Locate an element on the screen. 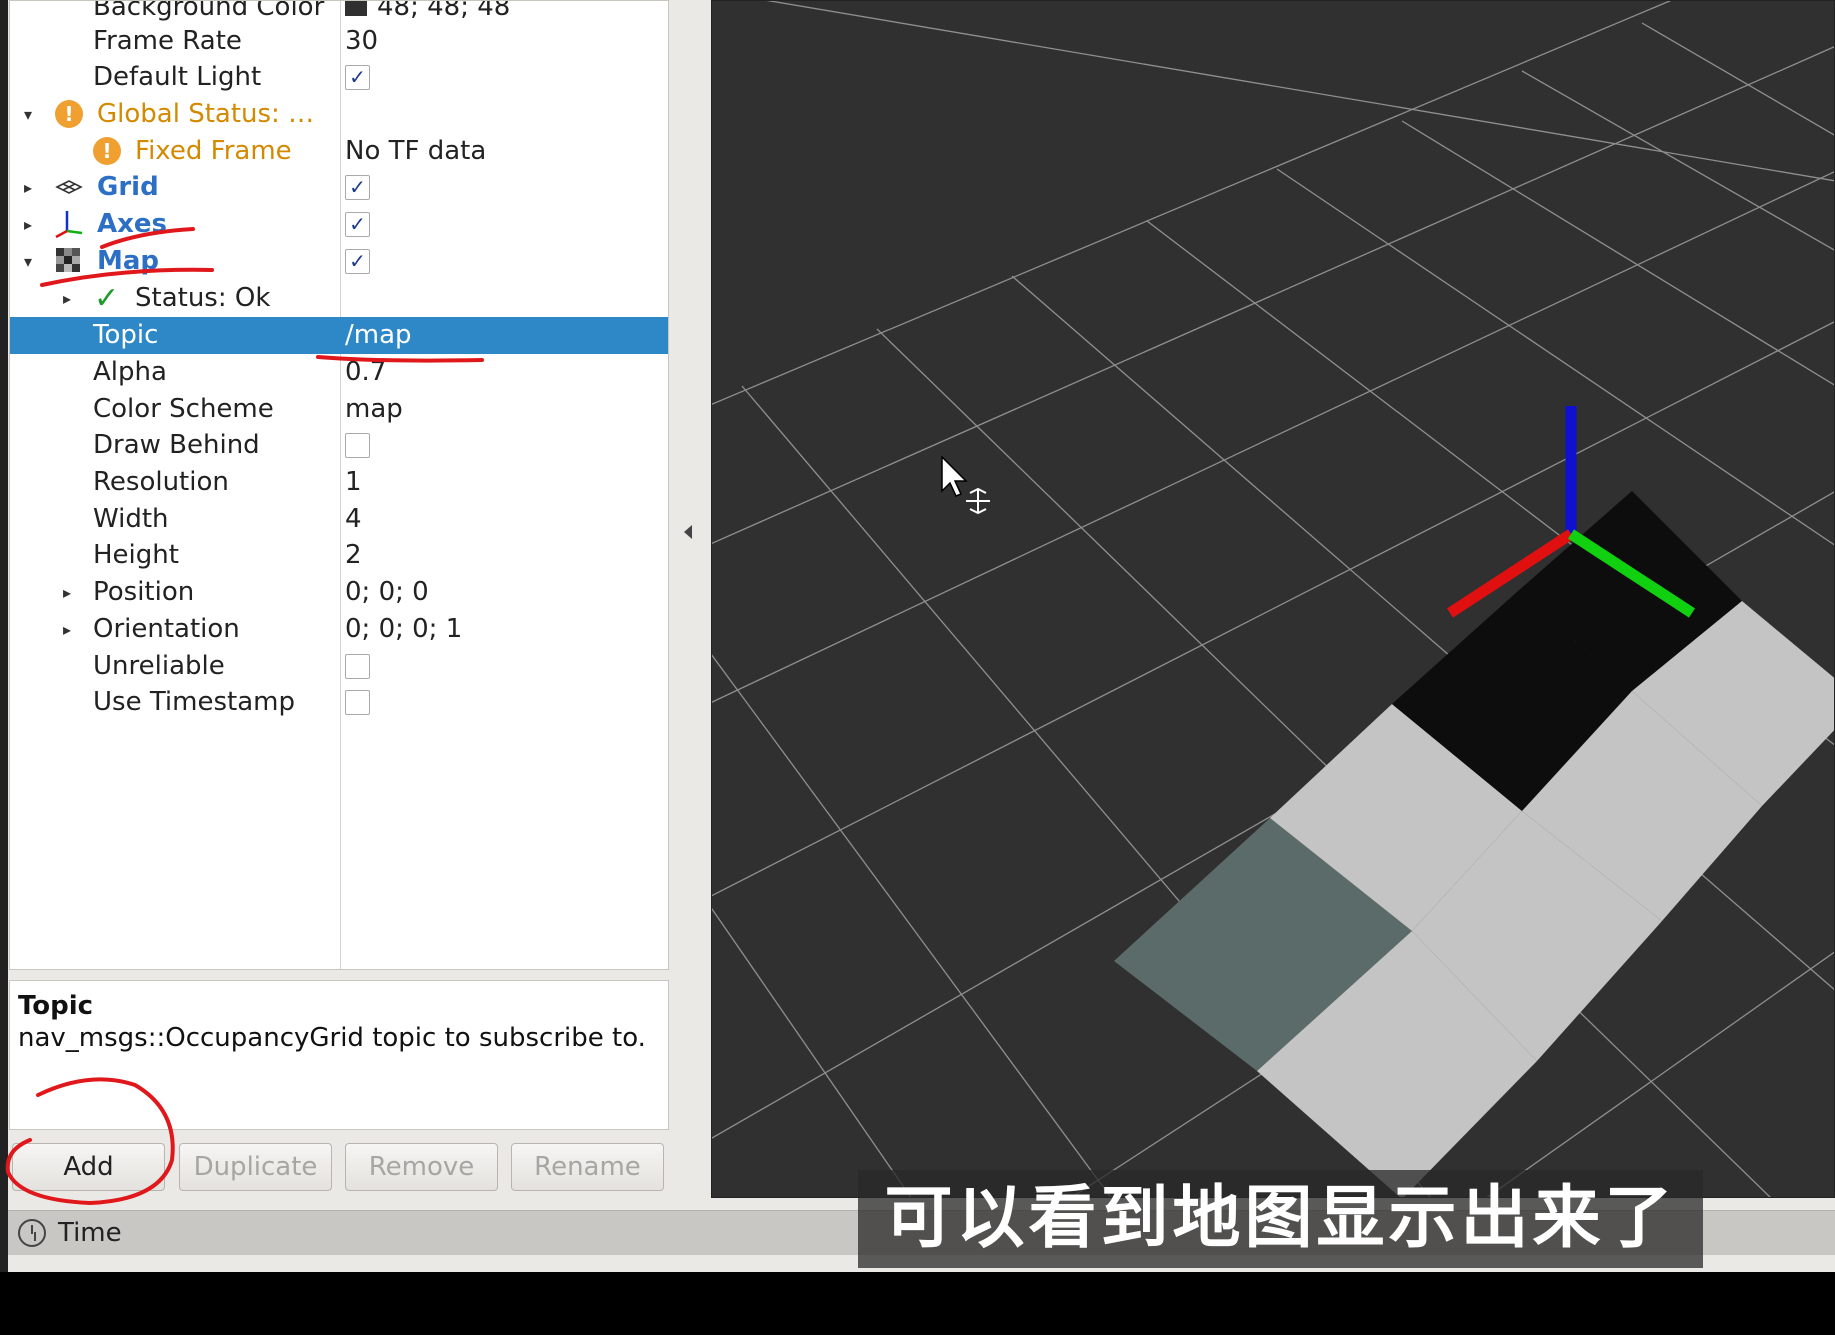 This screenshot has width=1835, height=1335. display-name-axes: Axes is located at coordinates (132, 224).